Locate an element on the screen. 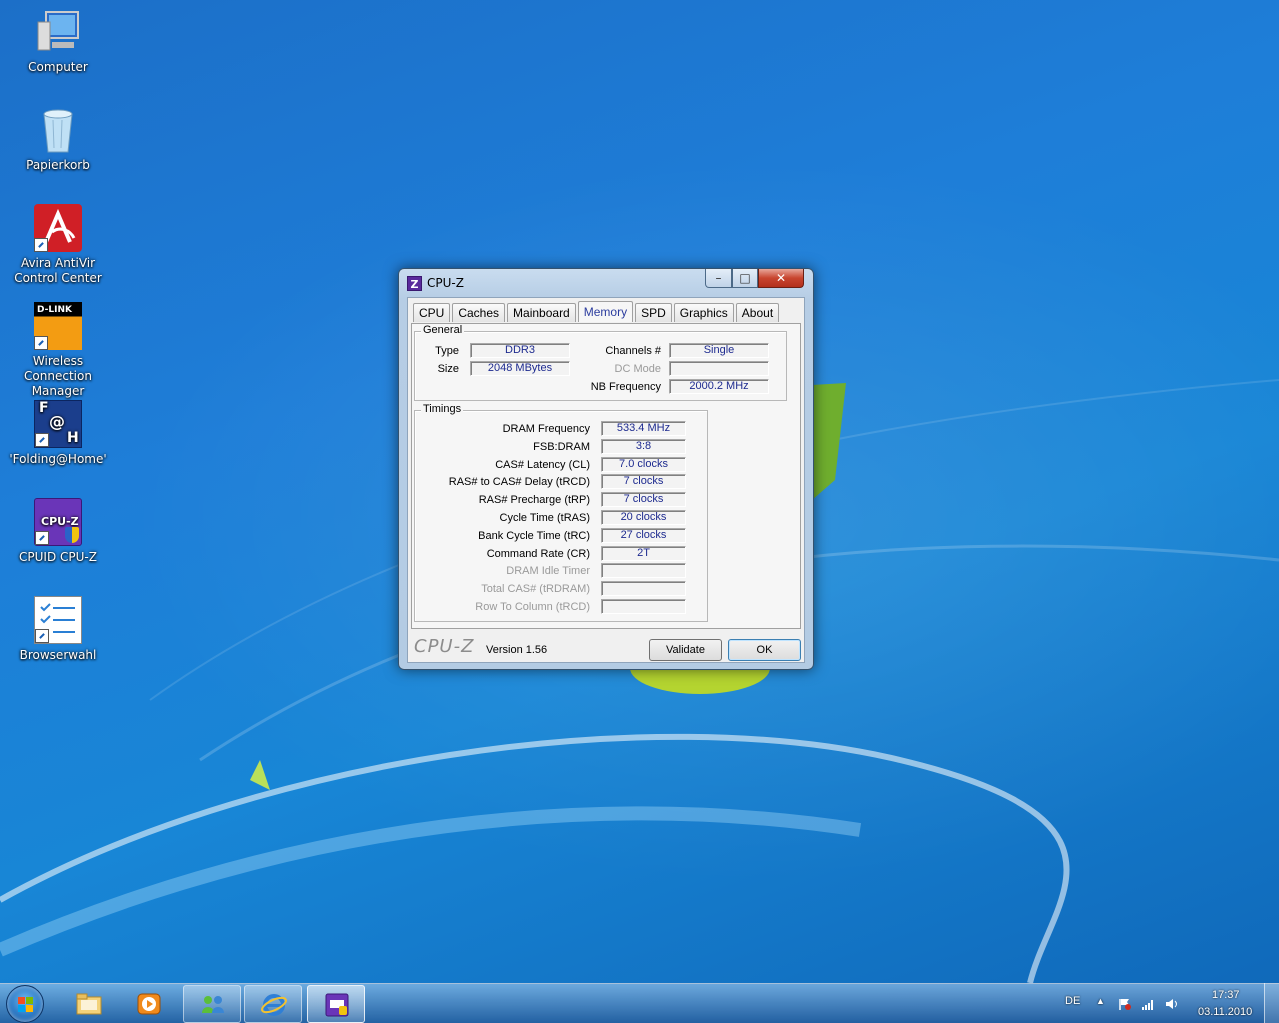 This screenshot has width=1279, height=1023. desktop-icon-label: Wireless Connection Manager is located at coordinates (58, 376).